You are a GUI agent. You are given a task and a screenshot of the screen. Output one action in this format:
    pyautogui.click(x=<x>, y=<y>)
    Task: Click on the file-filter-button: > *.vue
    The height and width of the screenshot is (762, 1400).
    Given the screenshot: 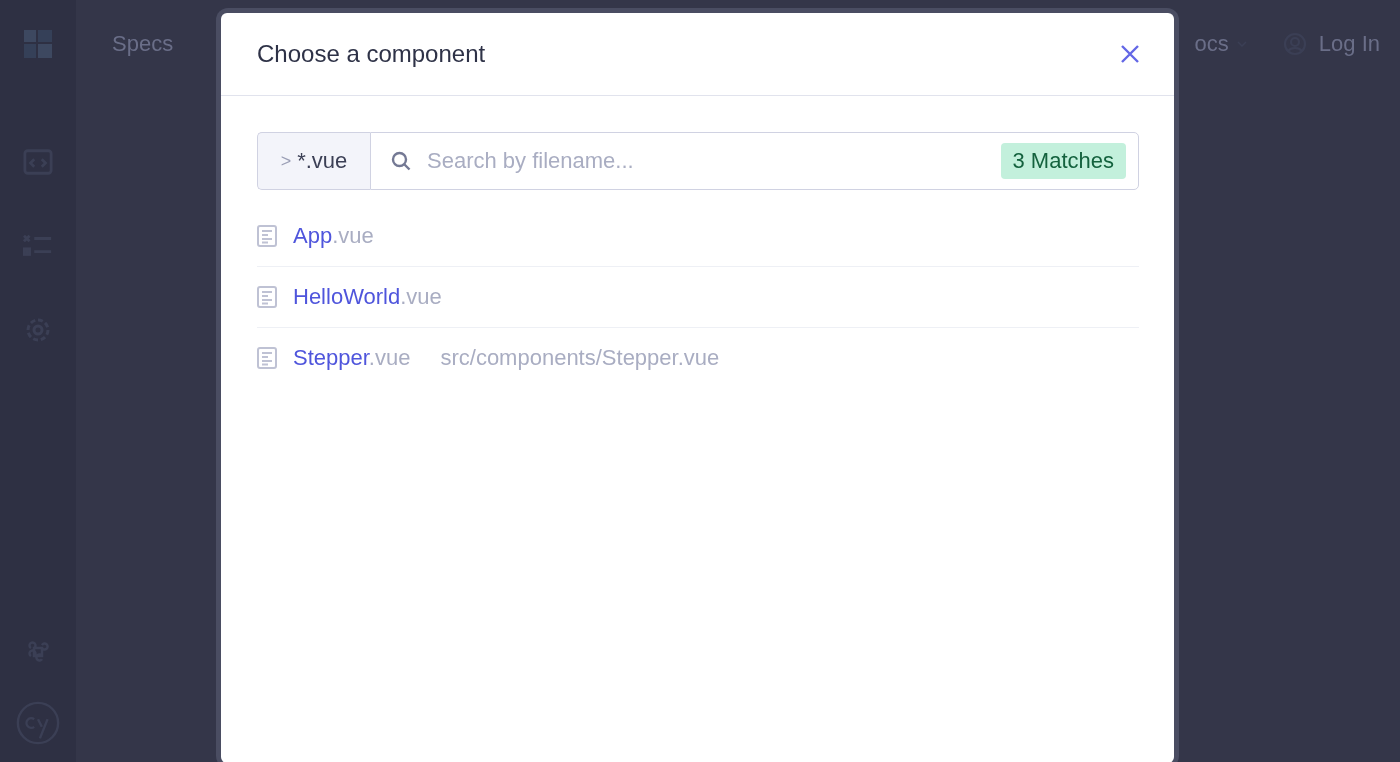 What is the action you would take?
    pyautogui.click(x=313, y=161)
    